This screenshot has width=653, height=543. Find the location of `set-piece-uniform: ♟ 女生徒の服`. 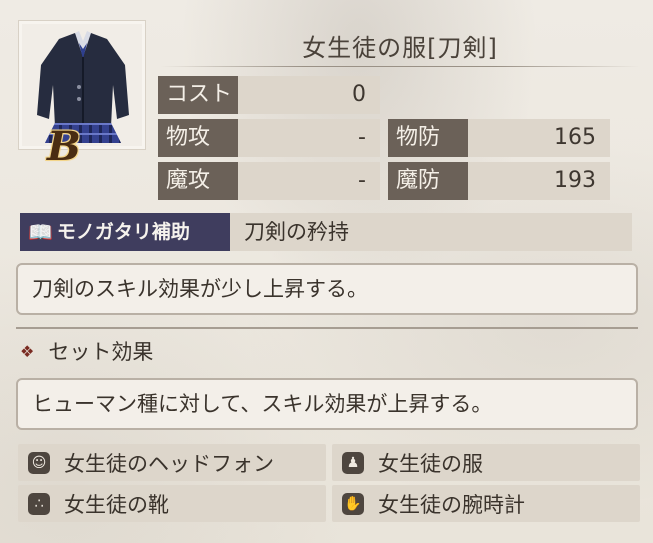

set-piece-uniform: ♟ 女生徒の服 is located at coordinates (486, 462).